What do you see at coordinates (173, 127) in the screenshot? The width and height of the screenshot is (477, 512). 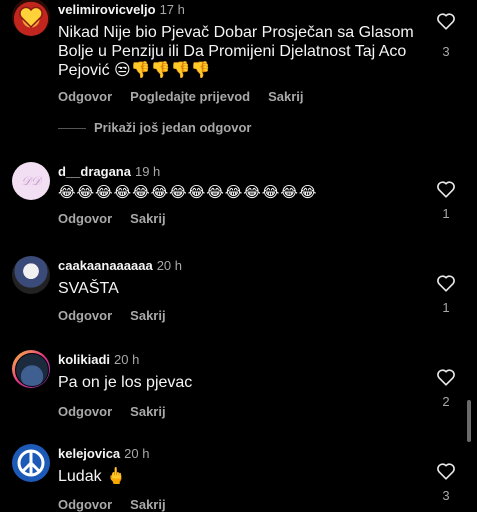 I see `show-more-replies-label: Prikaži još jedan odgovor` at bounding box center [173, 127].